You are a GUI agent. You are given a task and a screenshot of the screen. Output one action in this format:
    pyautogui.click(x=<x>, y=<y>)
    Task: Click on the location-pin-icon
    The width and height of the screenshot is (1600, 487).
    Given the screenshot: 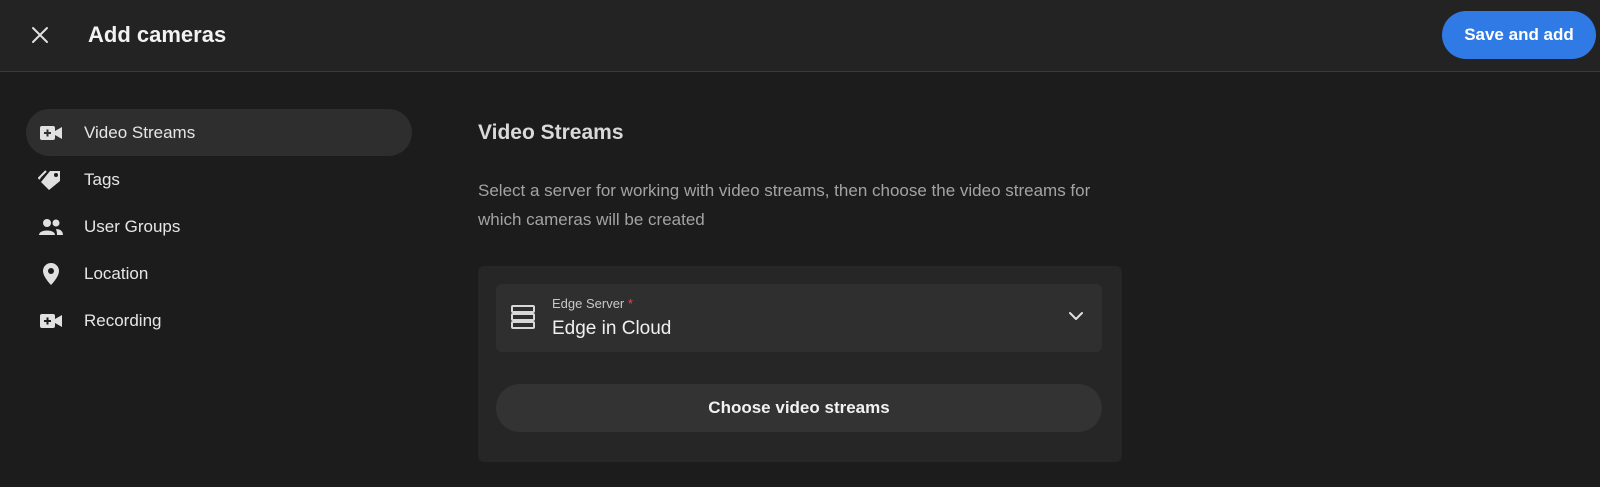 What is the action you would take?
    pyautogui.click(x=51, y=274)
    